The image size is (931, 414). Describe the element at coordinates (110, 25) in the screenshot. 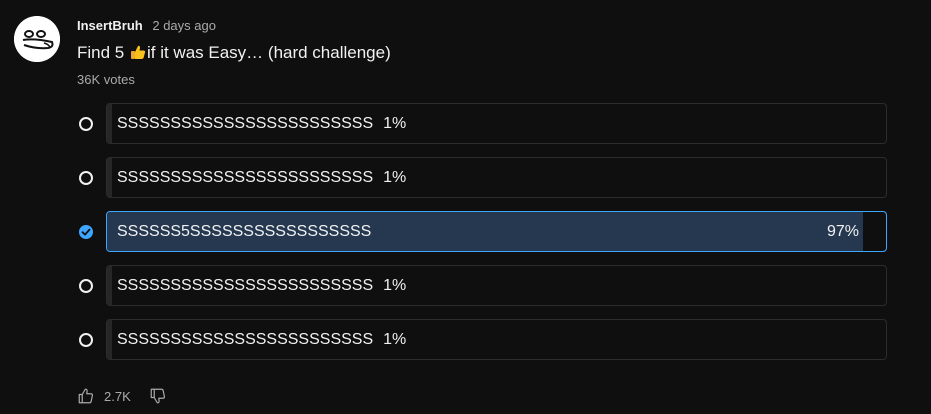

I see `author-name: InsertBruh` at that location.